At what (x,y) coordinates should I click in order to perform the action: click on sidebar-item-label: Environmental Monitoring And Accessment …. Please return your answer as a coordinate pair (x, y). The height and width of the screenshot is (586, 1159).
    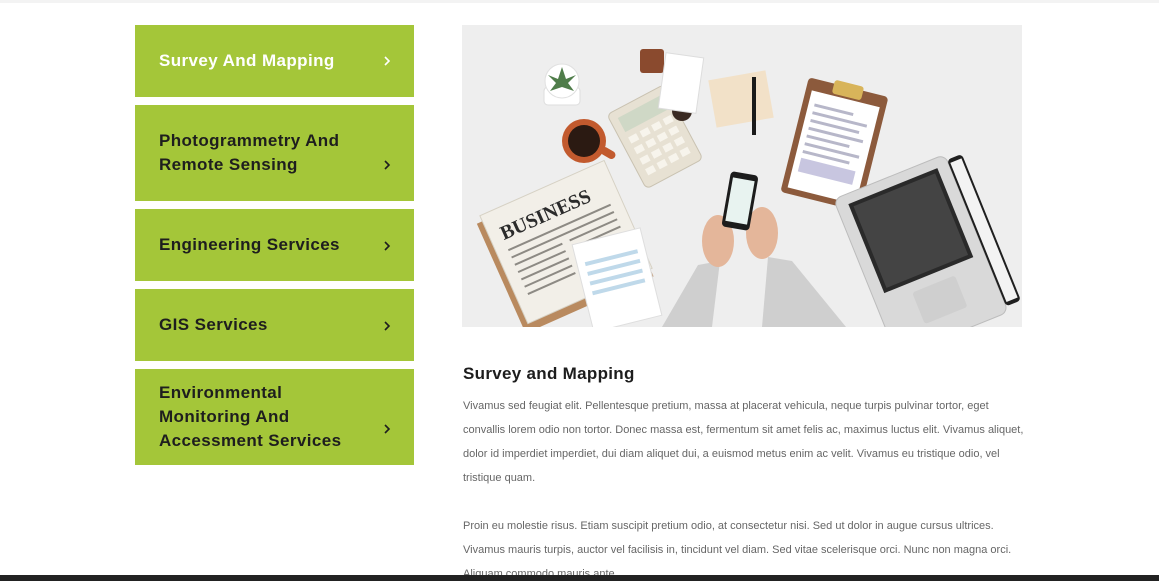
    Looking at the image, I should click on (250, 416).